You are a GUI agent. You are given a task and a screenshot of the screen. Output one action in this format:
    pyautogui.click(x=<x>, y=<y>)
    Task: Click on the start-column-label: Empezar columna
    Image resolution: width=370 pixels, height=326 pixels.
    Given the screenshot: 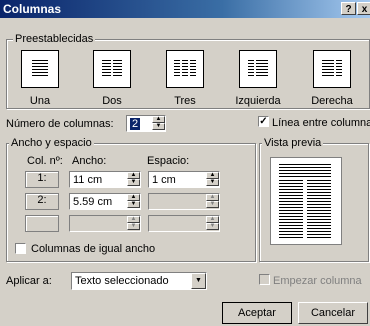 What is the action you would take?
    pyautogui.click(x=317, y=281)
    